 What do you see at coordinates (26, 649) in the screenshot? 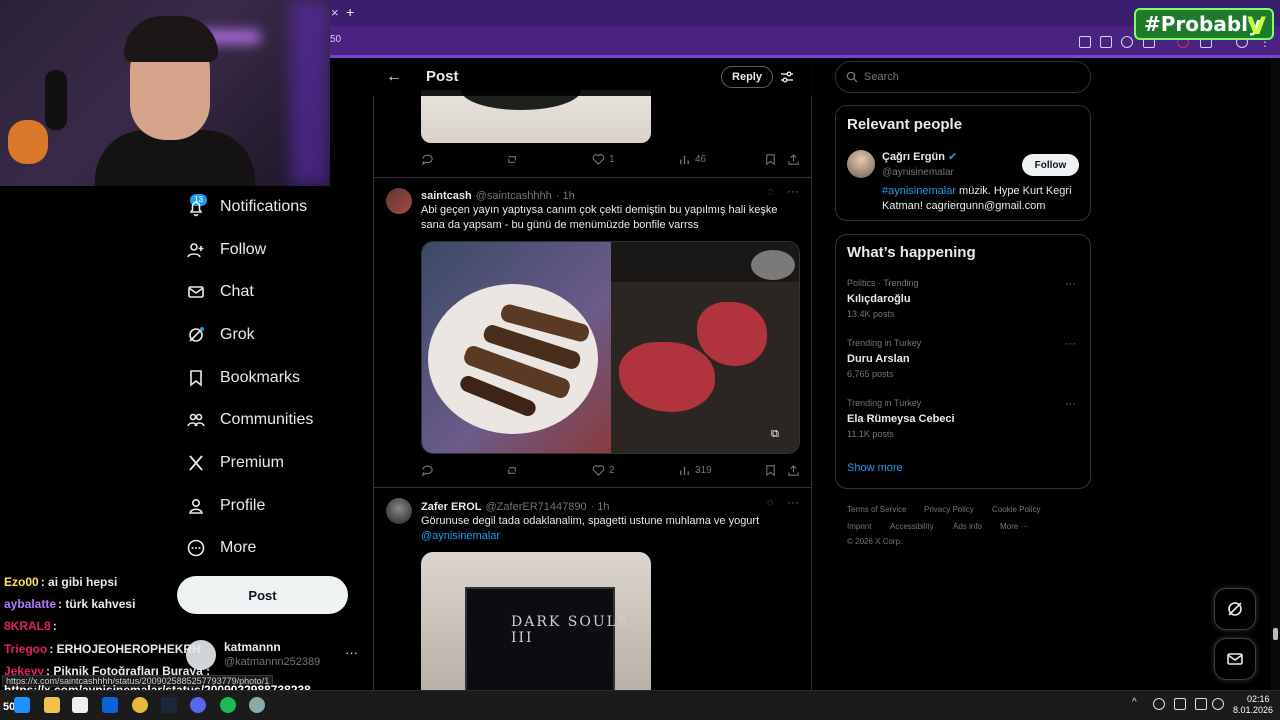
I see `chat-username: Triegoo` at bounding box center [26, 649].